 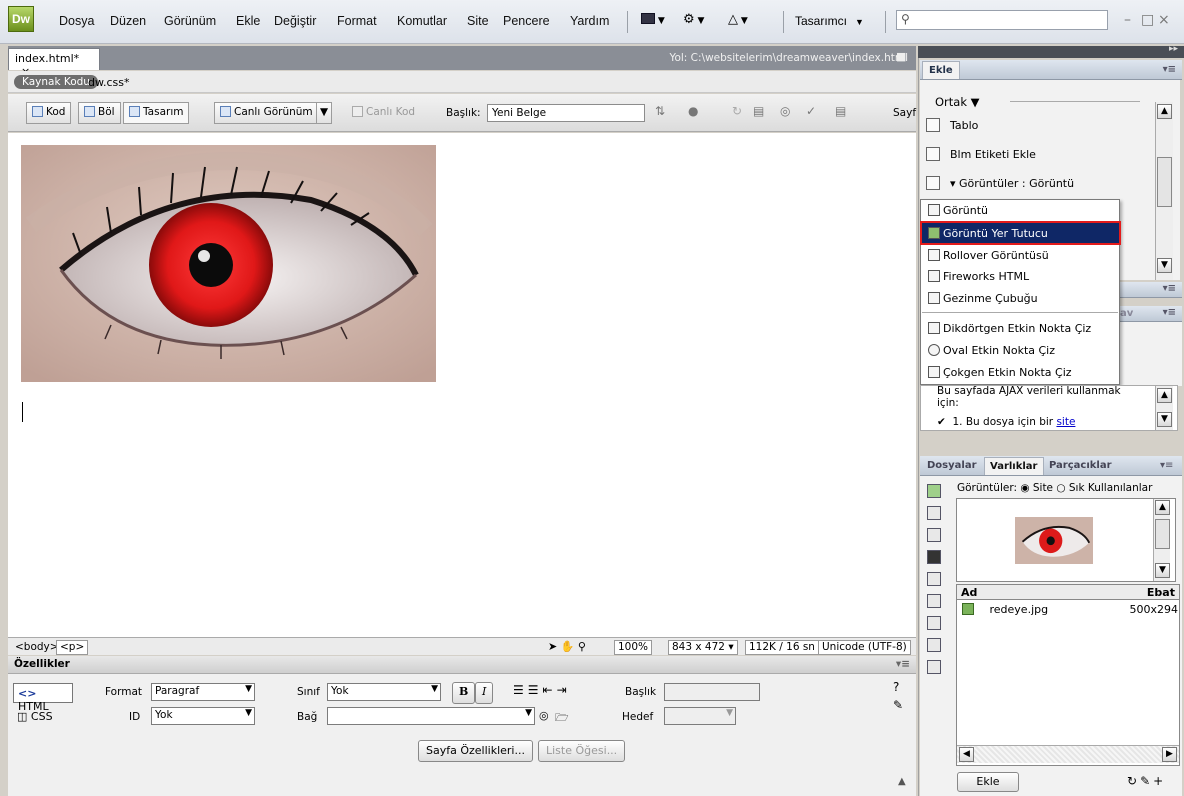 I want to click on menu-format: Format, so click(x=357, y=21).